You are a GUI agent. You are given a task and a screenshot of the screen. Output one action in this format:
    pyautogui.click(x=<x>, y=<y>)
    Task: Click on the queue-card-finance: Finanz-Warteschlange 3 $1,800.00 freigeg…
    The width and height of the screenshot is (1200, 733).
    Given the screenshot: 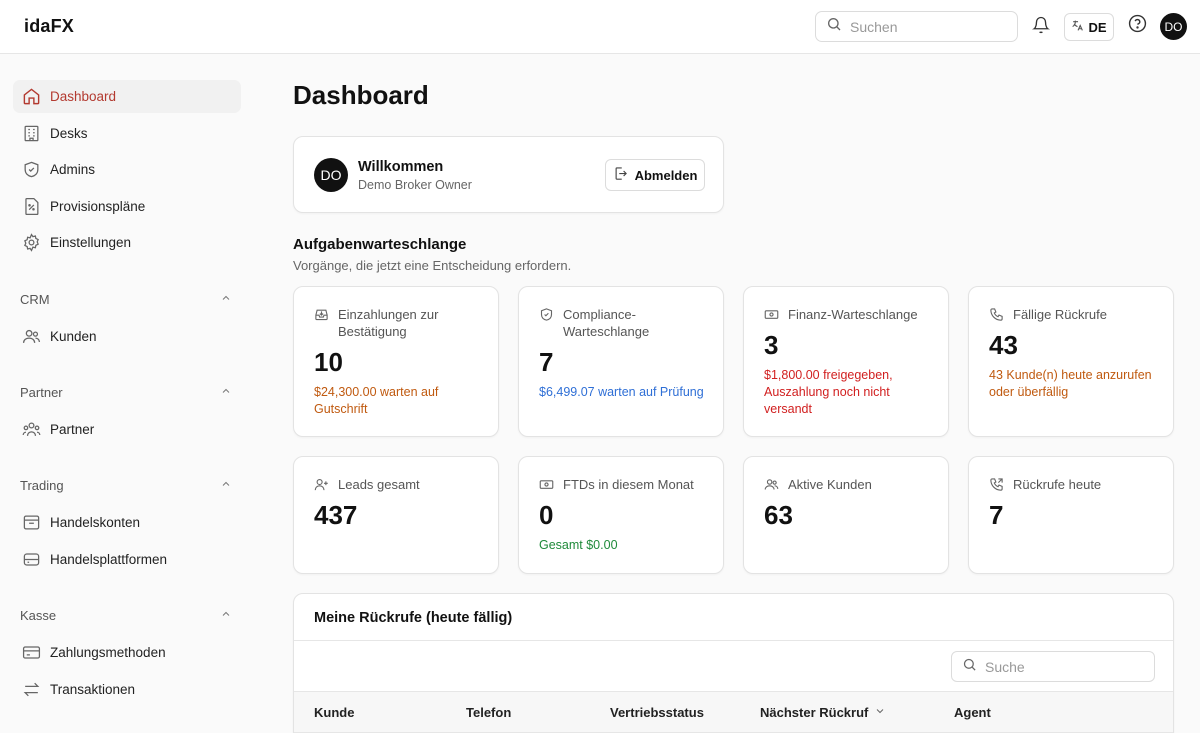 What is the action you would take?
    pyautogui.click(x=846, y=361)
    